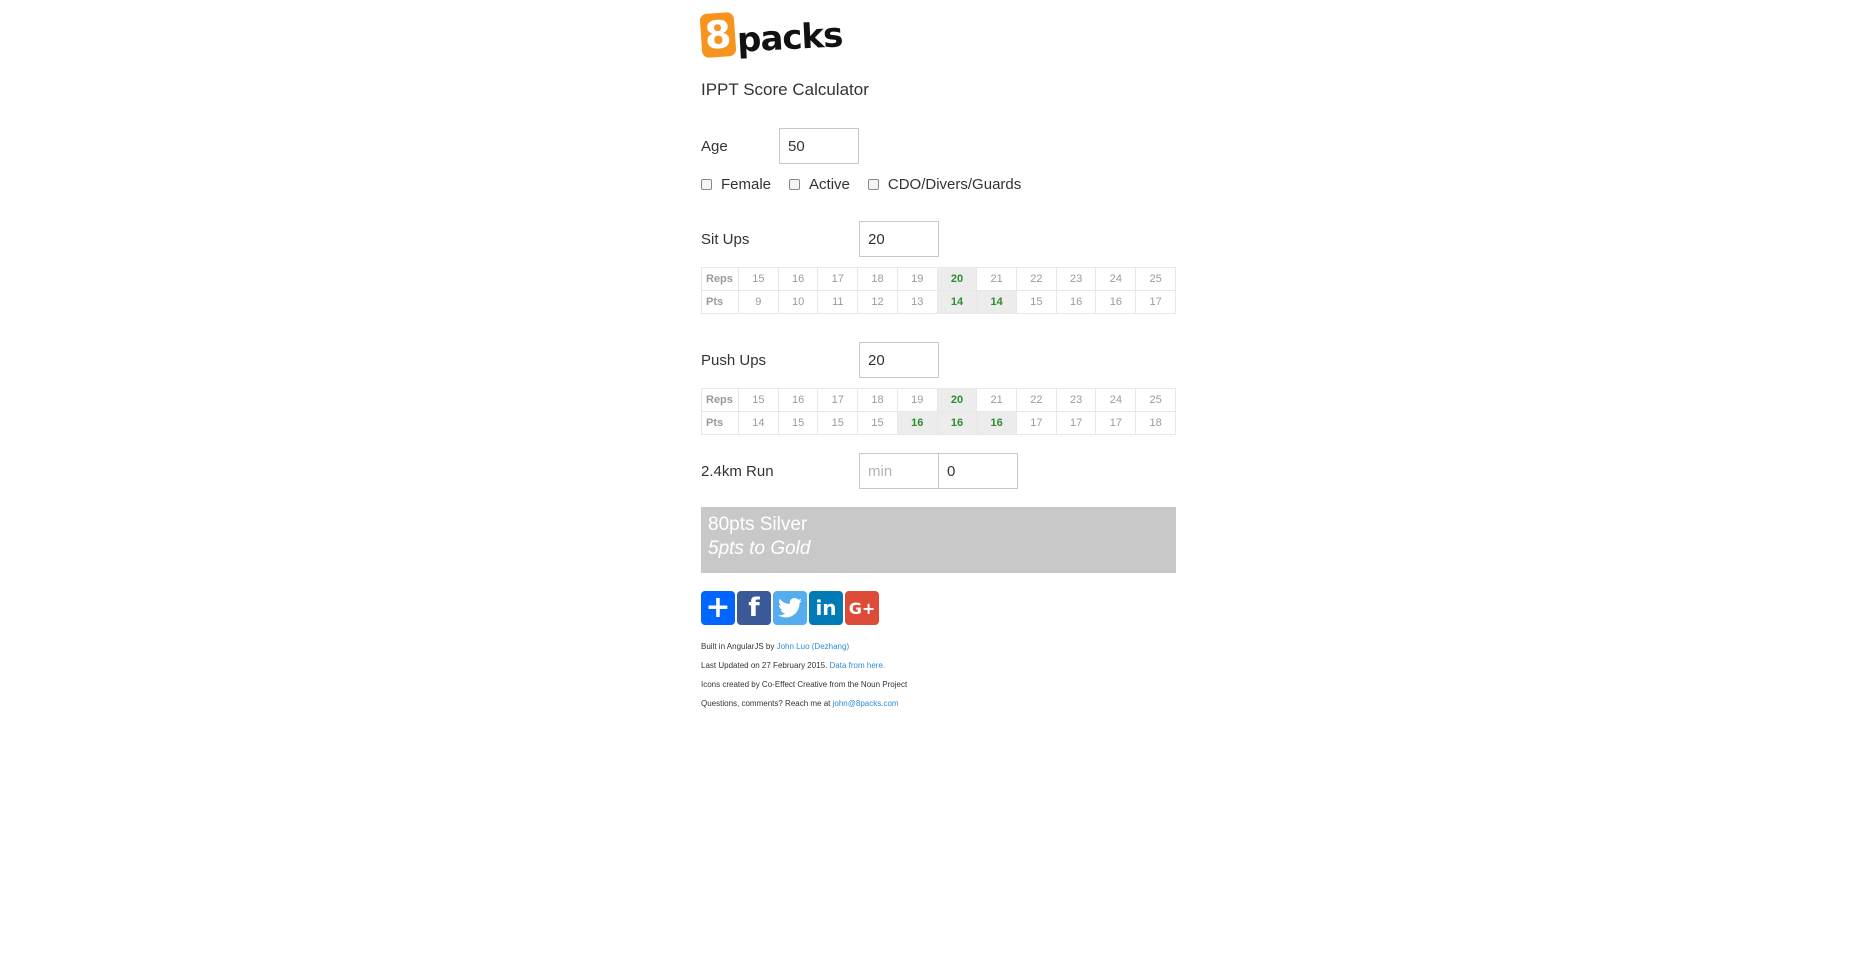  I want to click on table-cell: 11, so click(838, 302).